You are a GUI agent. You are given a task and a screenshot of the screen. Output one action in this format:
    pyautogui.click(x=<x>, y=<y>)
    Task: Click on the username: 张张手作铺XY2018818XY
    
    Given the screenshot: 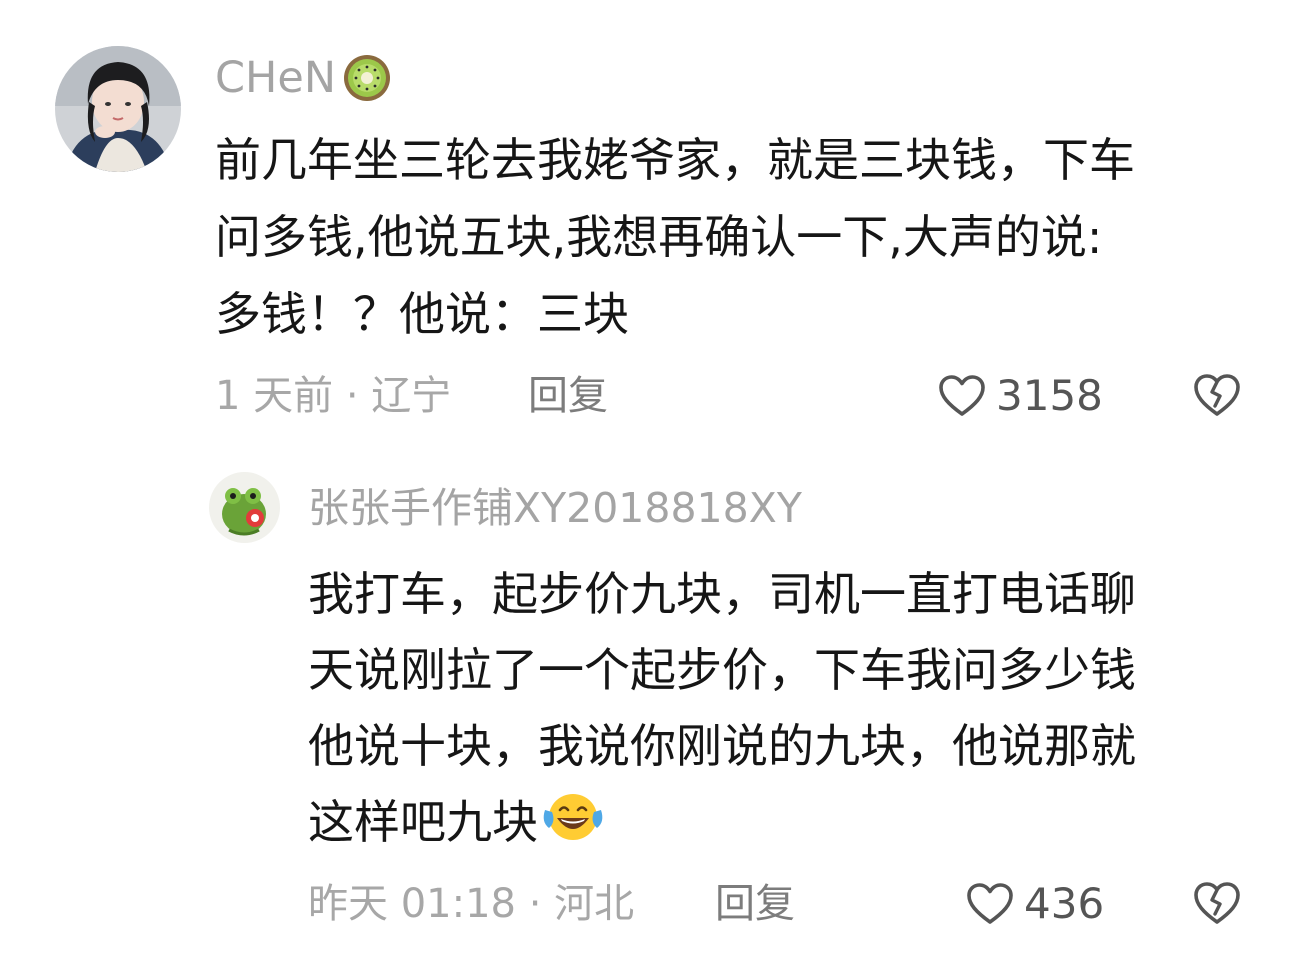 What is the action you would take?
    pyautogui.click(x=555, y=508)
    